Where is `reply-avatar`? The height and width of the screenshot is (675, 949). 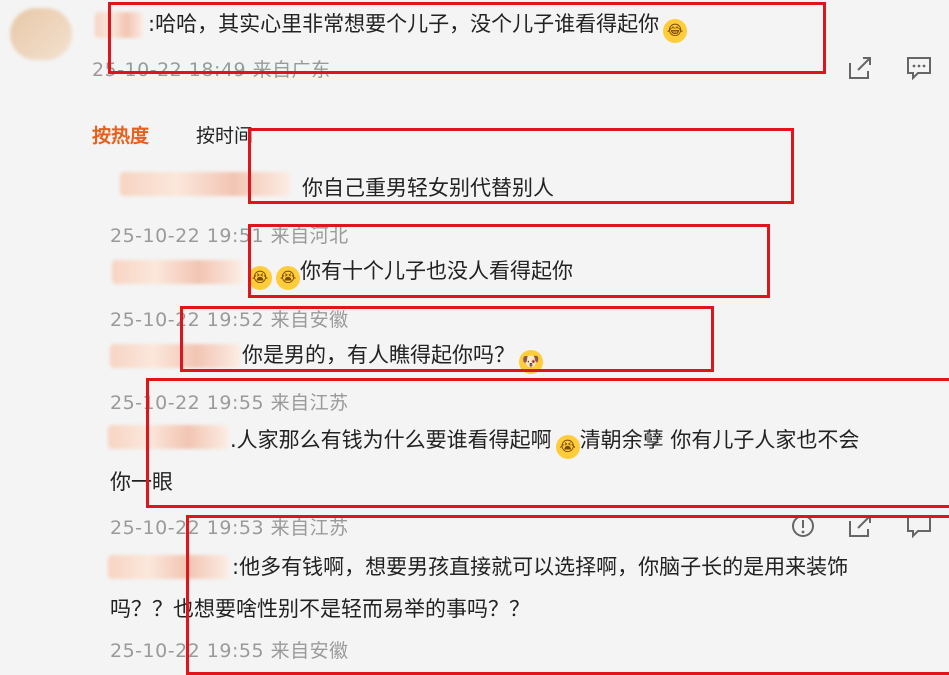
reply-avatar is located at coordinates (177, 272).